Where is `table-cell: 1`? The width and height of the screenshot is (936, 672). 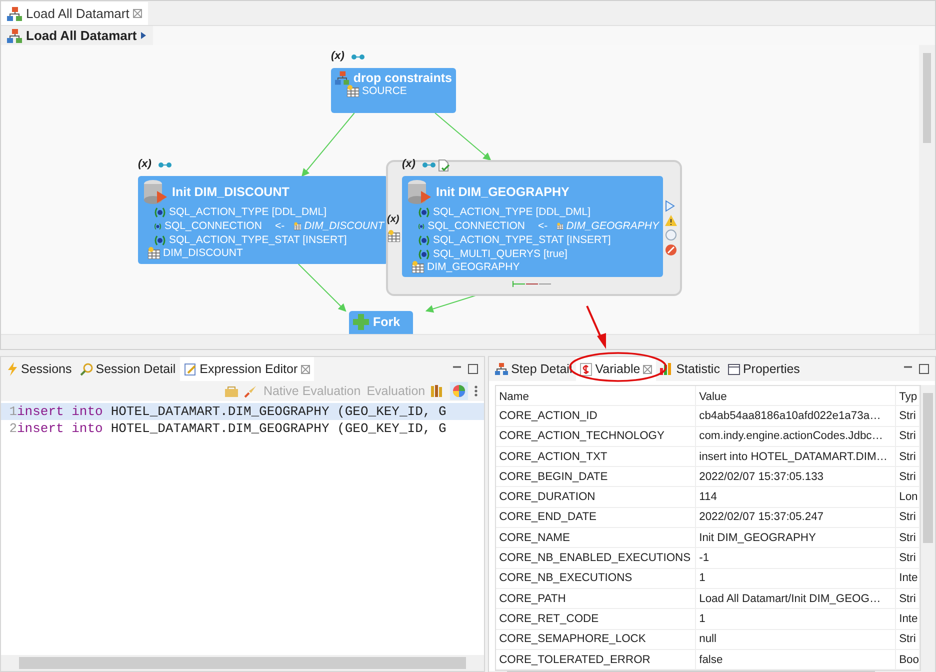
table-cell: 1 is located at coordinates (796, 578).